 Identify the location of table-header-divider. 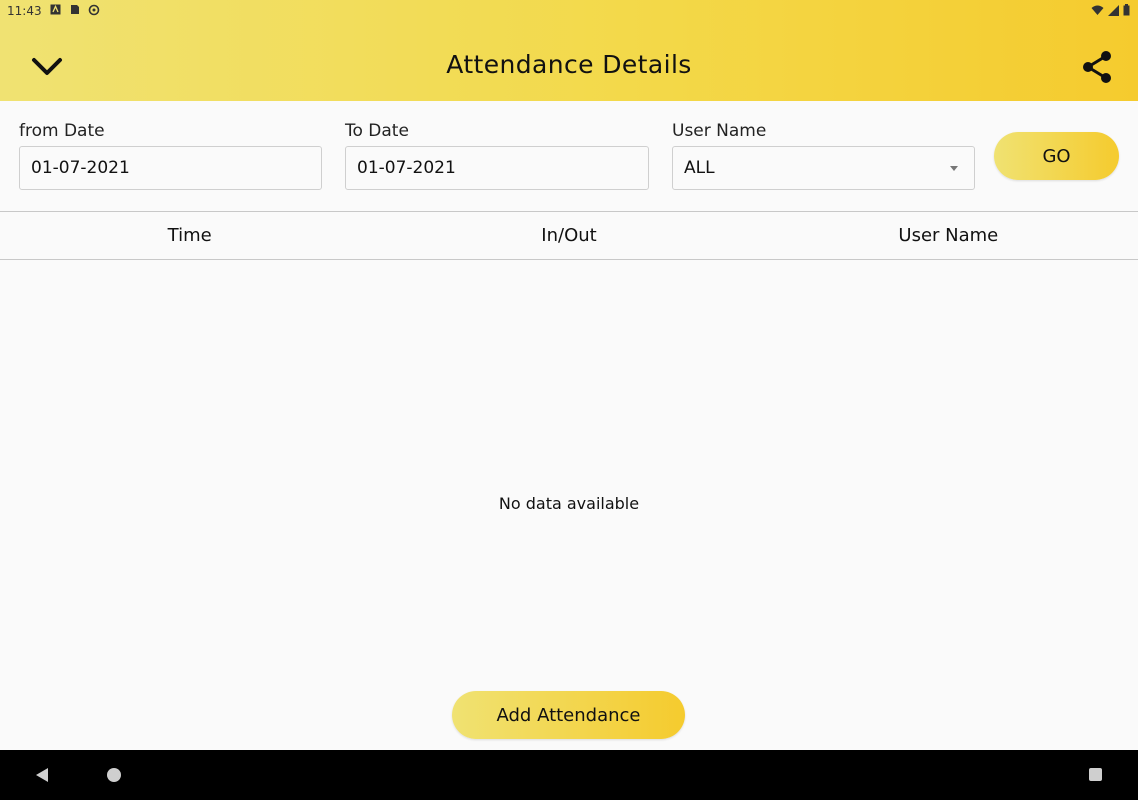
(569, 259).